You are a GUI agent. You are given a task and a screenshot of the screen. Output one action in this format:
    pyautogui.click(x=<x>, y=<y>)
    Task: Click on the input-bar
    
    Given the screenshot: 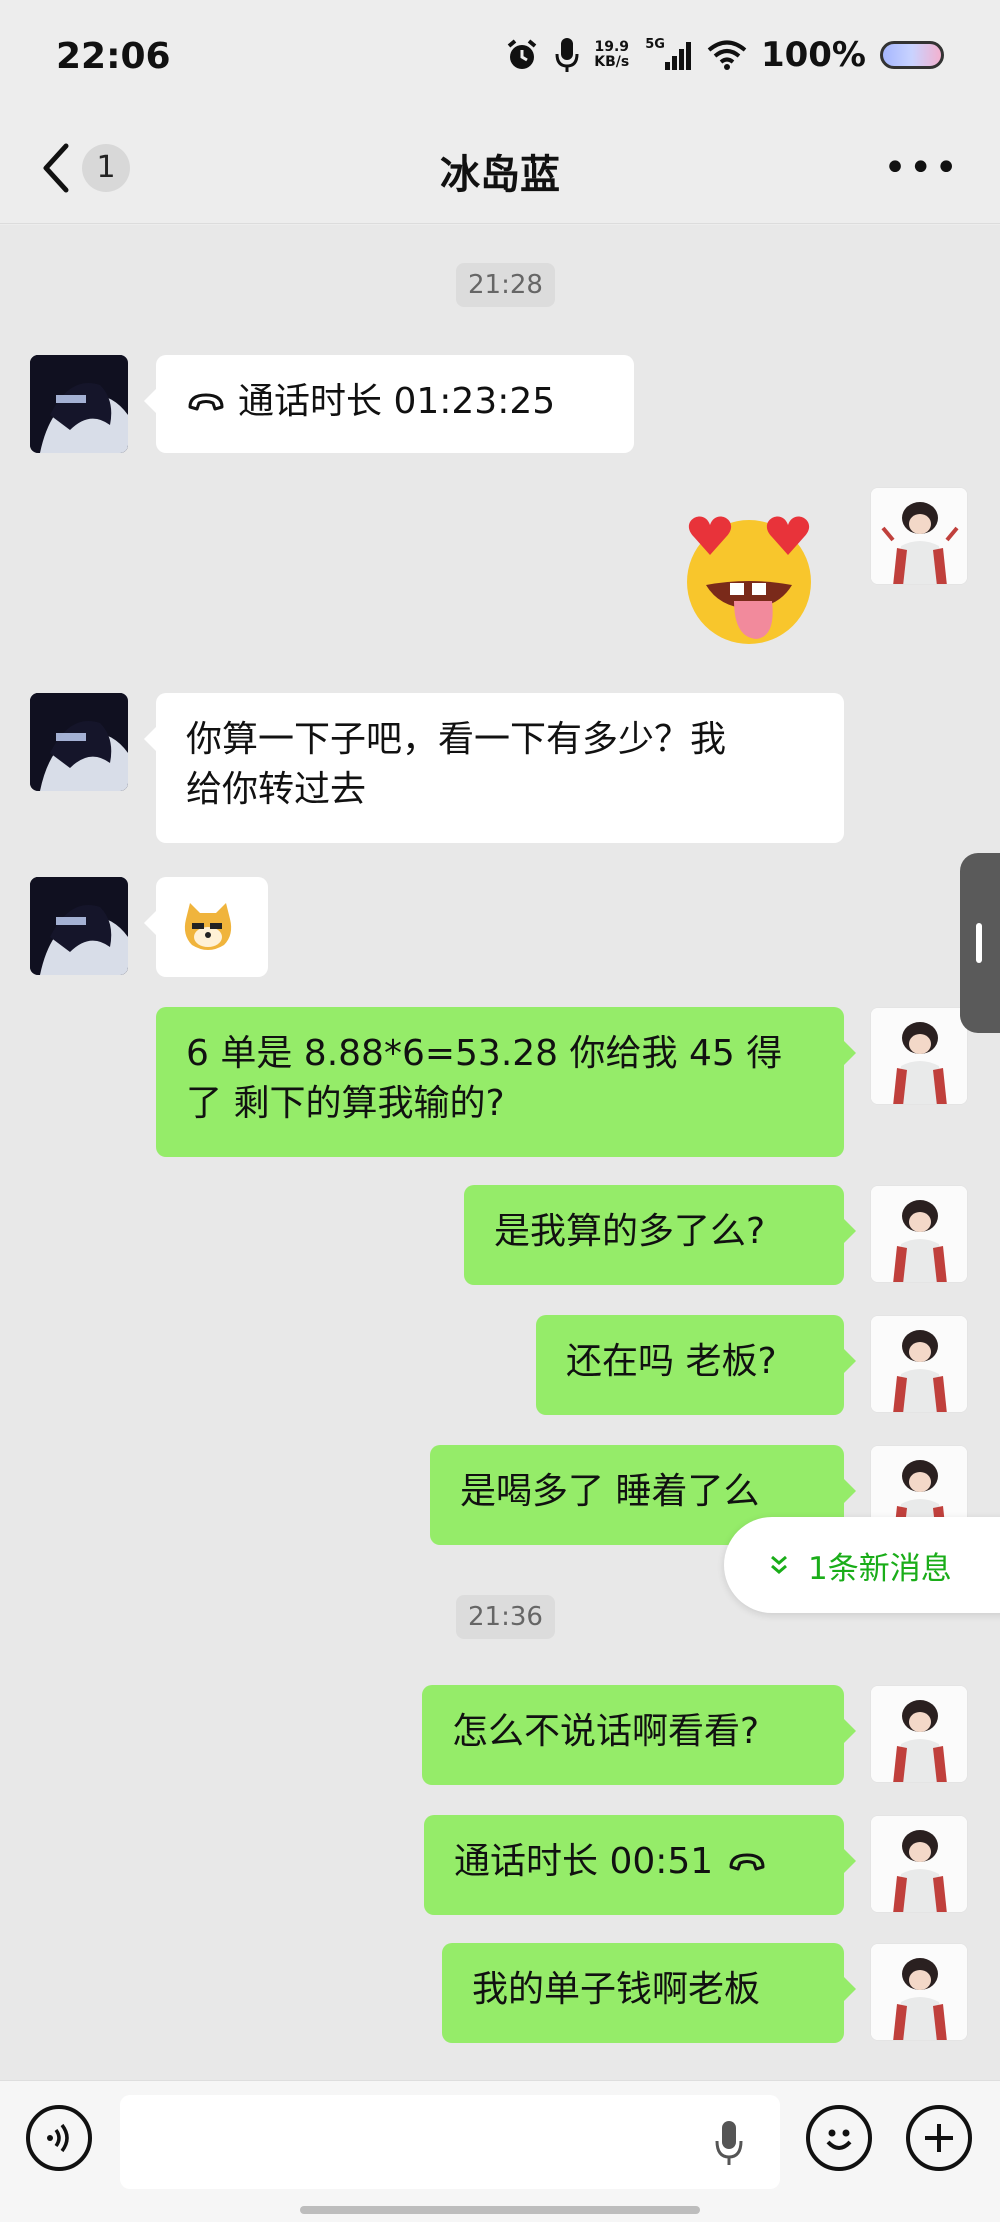 What is the action you would take?
    pyautogui.click(x=500, y=2151)
    